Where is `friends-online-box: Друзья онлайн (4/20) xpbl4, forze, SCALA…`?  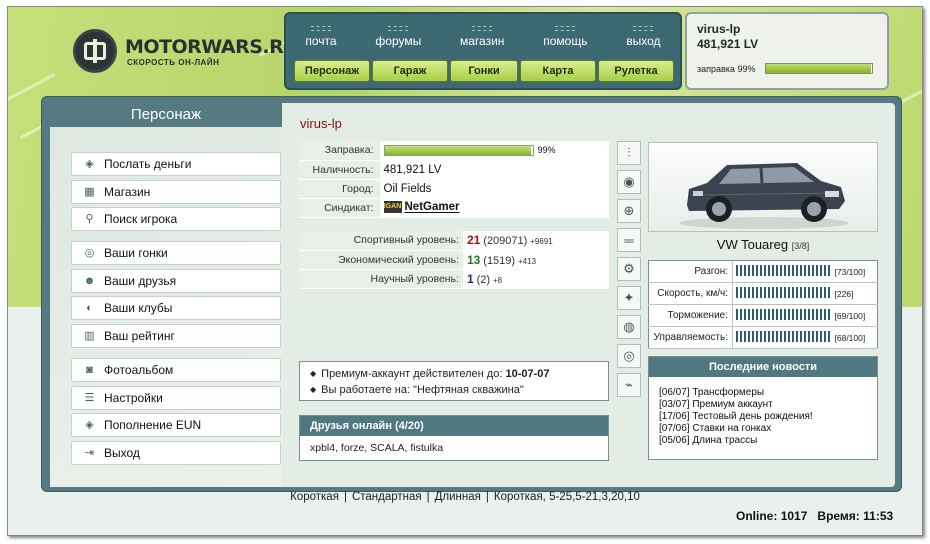
friends-online-box: Друзья онлайн (4/20) xpbl4, forze, SCALA… is located at coordinates (454, 438).